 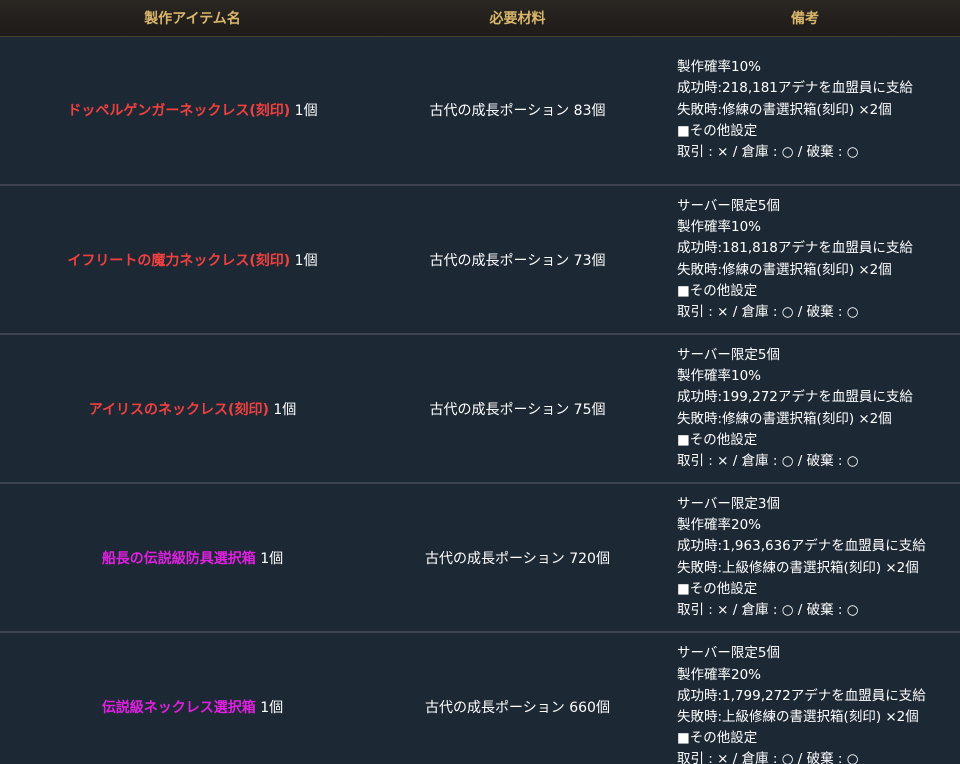 What do you see at coordinates (805, 18) in the screenshot?
I see `header-notes: 備考` at bounding box center [805, 18].